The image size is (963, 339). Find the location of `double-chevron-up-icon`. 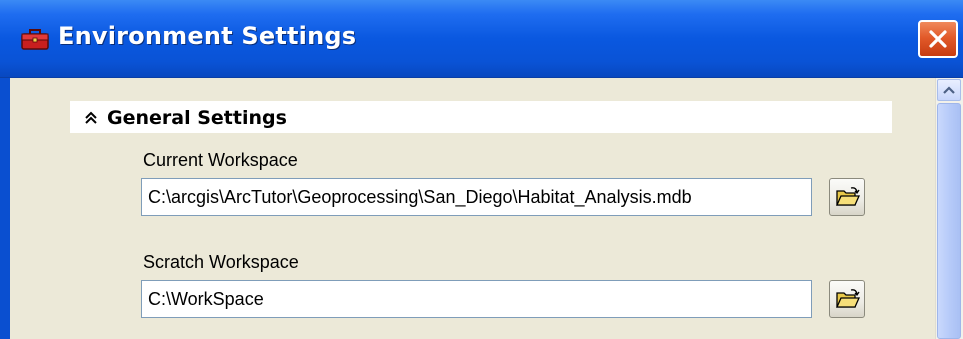

double-chevron-up-icon is located at coordinates (91, 118).